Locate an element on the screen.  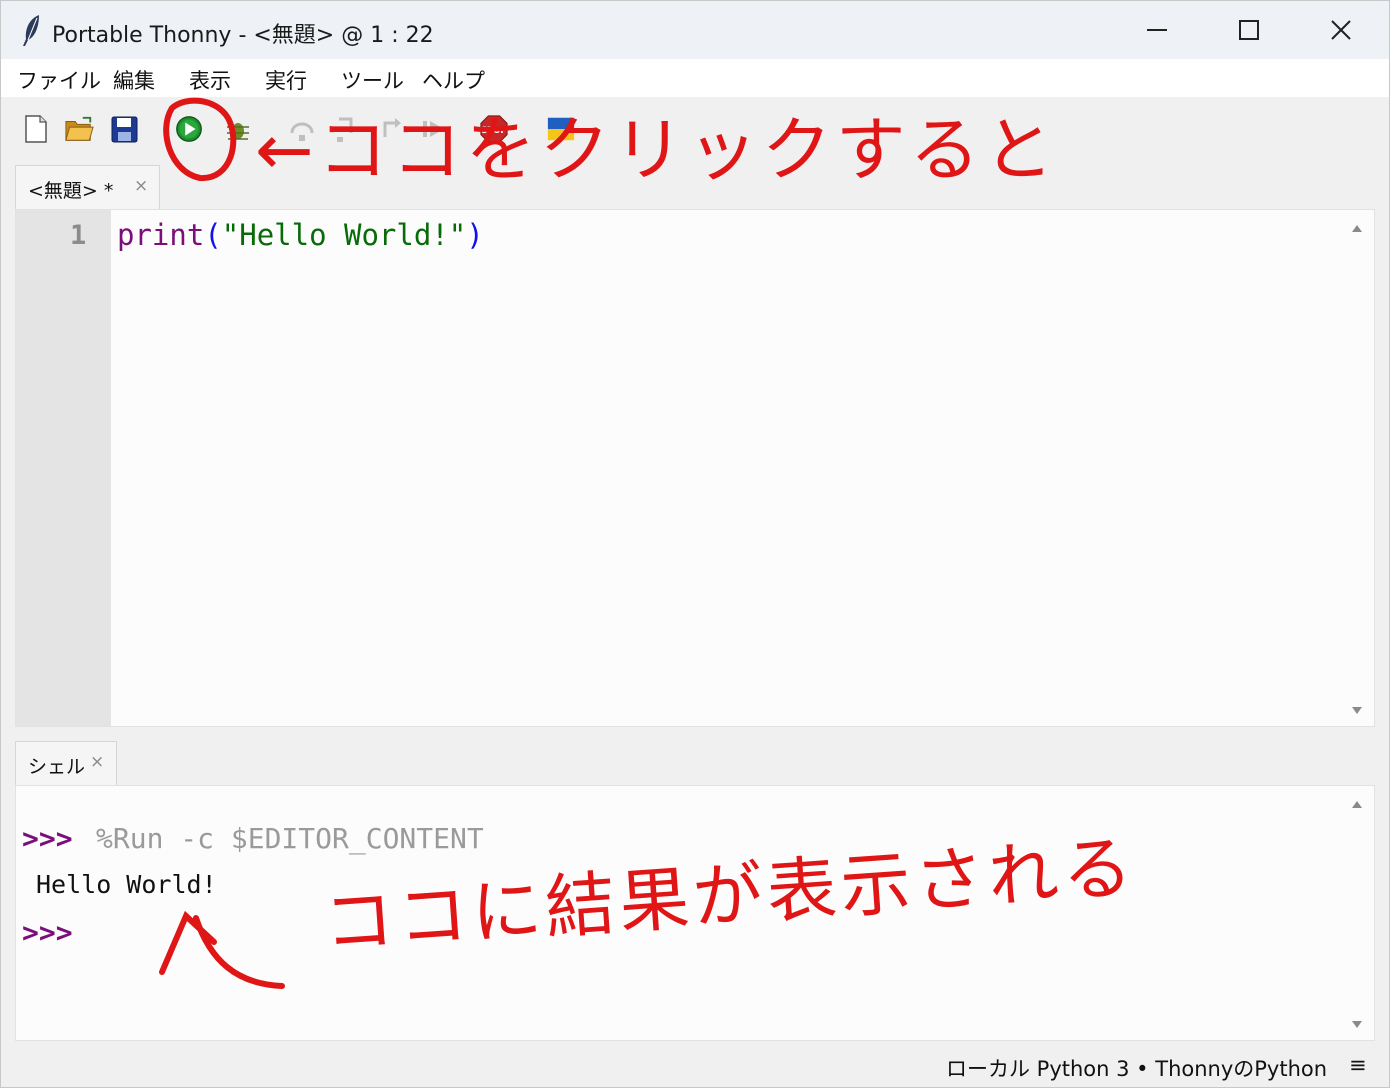
menu-tools: ツール is located at coordinates (372, 80).